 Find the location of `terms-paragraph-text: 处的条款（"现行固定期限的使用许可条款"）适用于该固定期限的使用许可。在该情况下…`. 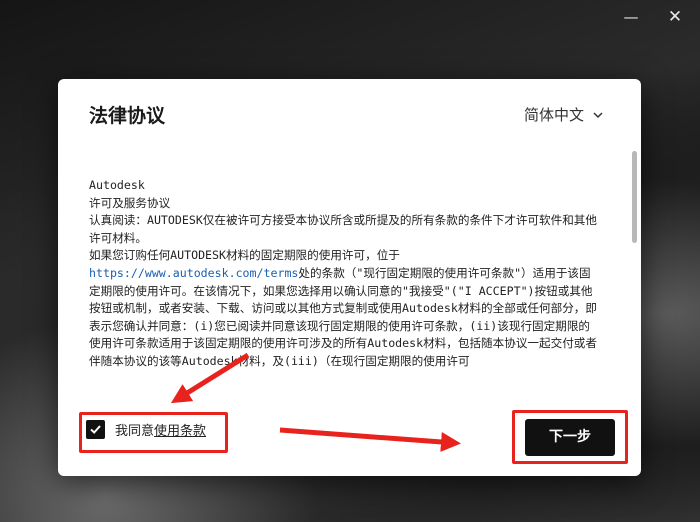

terms-paragraph-text: 处的条款（"现行固定期限的使用许可条款"）适用于该固定期限的使用许可。在该情况下… is located at coordinates (343, 316).